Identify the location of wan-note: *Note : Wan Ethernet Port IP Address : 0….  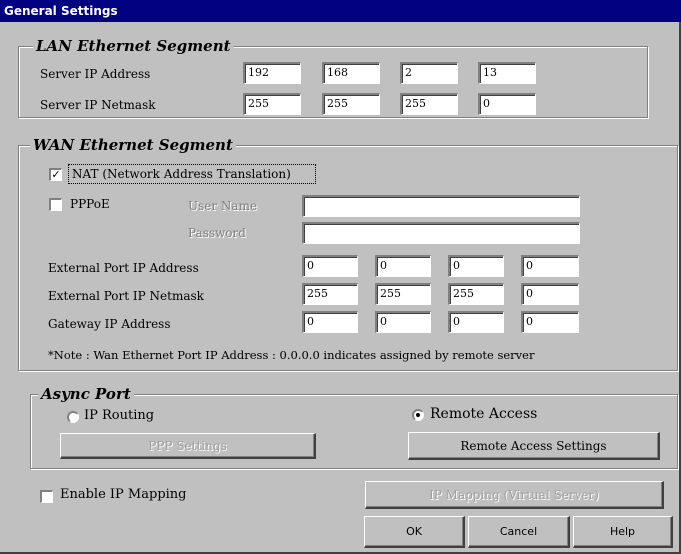
(291, 355).